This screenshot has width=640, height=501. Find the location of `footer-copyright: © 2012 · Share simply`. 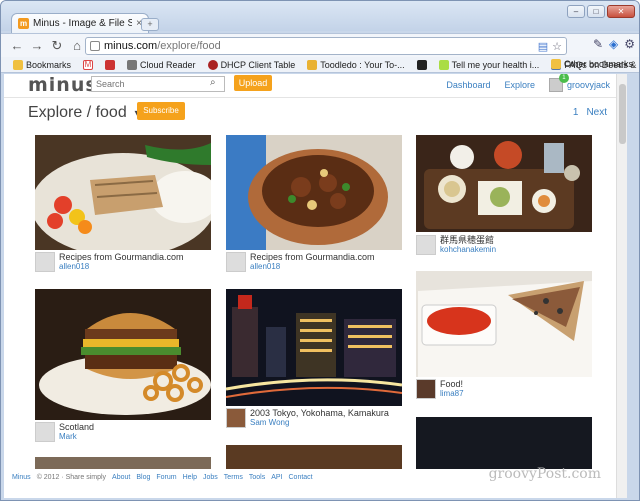

footer-copyright: © 2012 · Share simply is located at coordinates (71, 477).